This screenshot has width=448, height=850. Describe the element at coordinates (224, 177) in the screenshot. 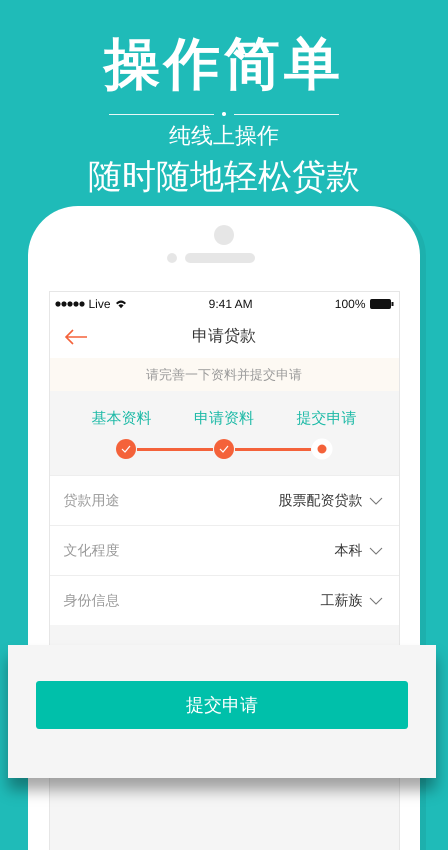

I see `tagline: 随时随地轻松贷款` at that location.